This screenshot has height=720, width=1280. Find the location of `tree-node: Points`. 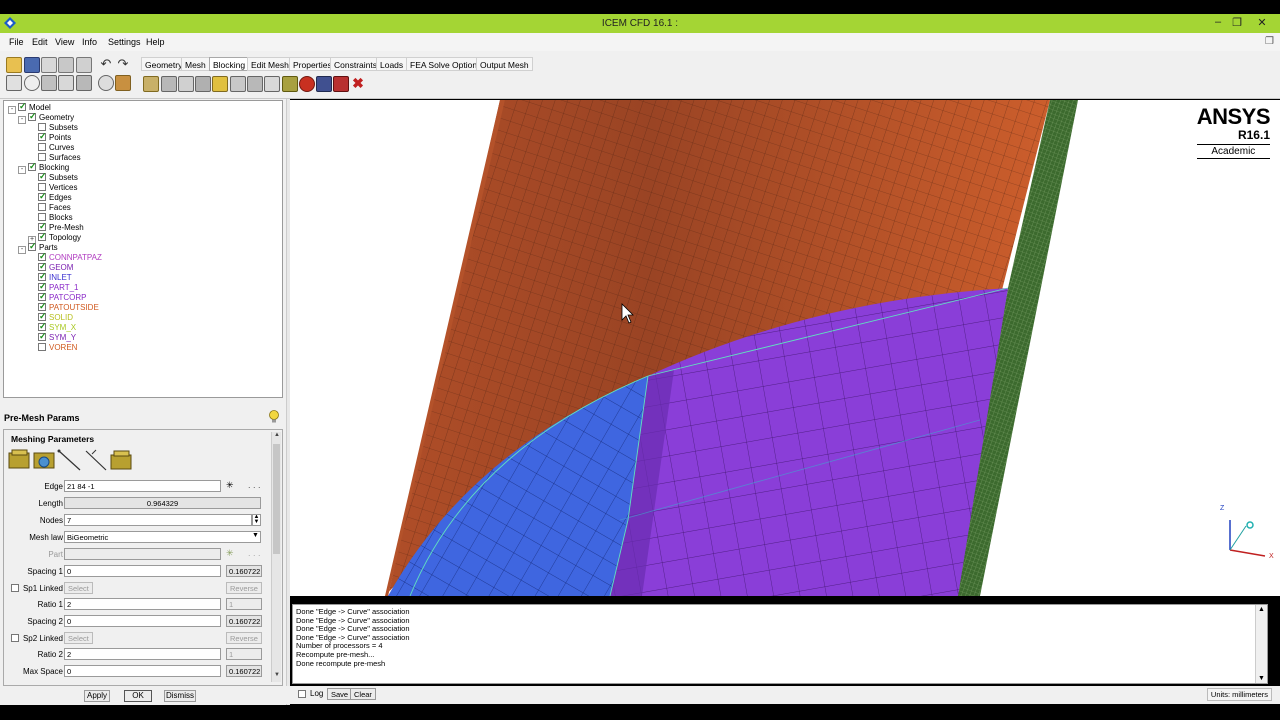

tree-node: Points is located at coordinates (49, 137).